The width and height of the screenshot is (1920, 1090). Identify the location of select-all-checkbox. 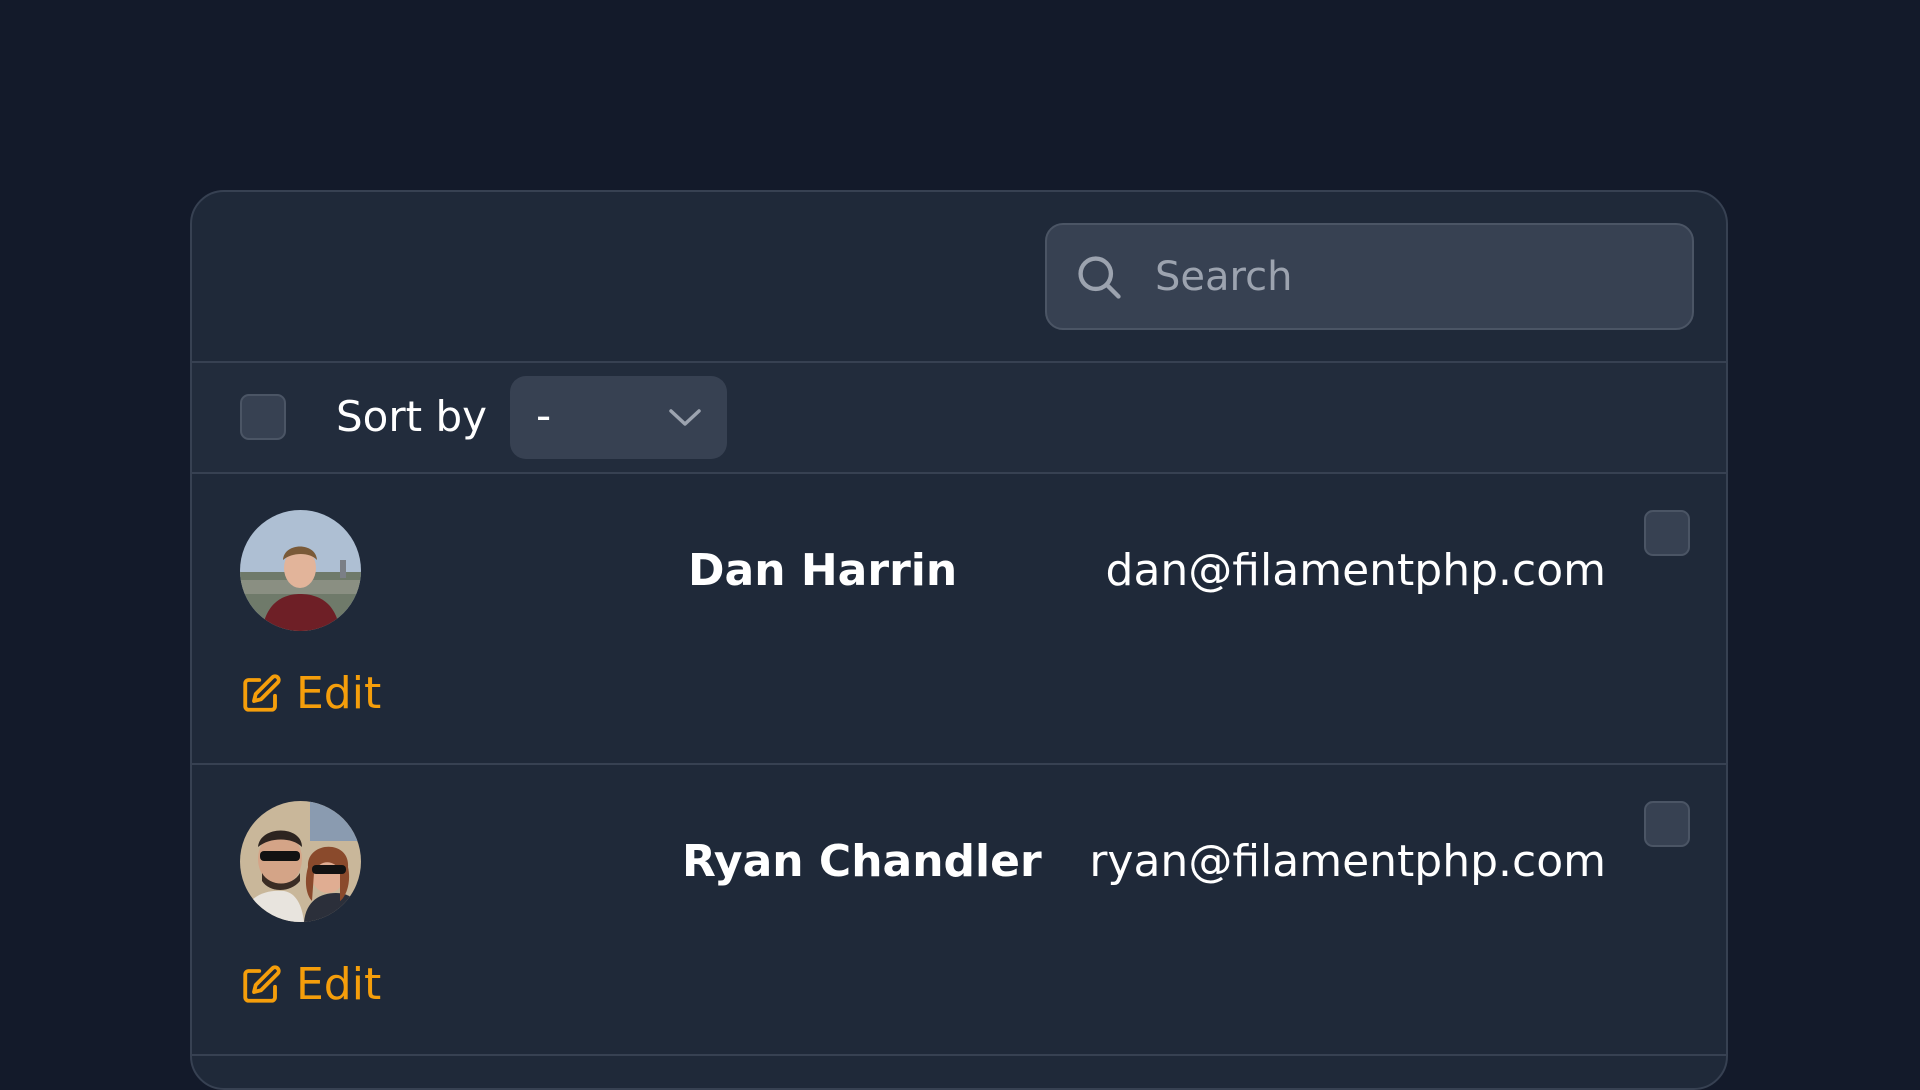
(263, 417).